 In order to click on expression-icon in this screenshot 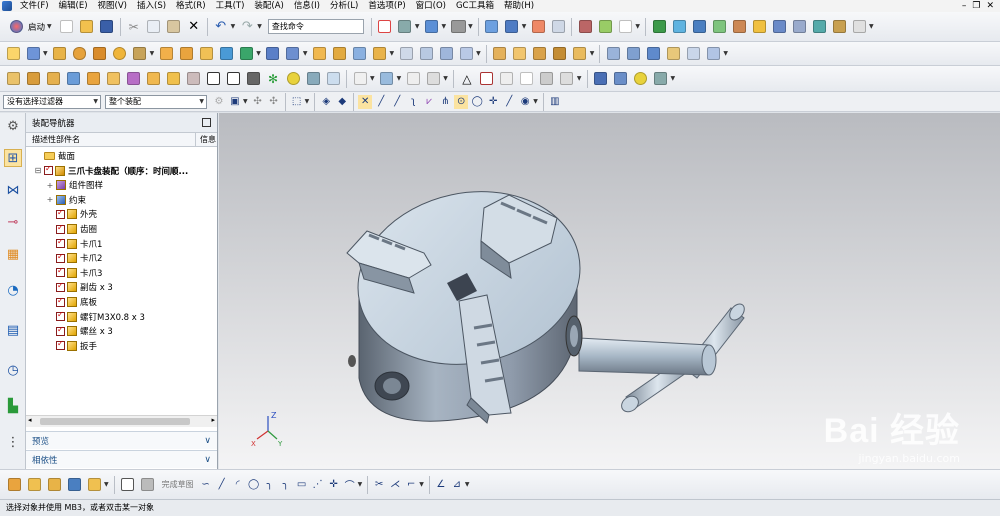, I will do `click(13, 79)`.